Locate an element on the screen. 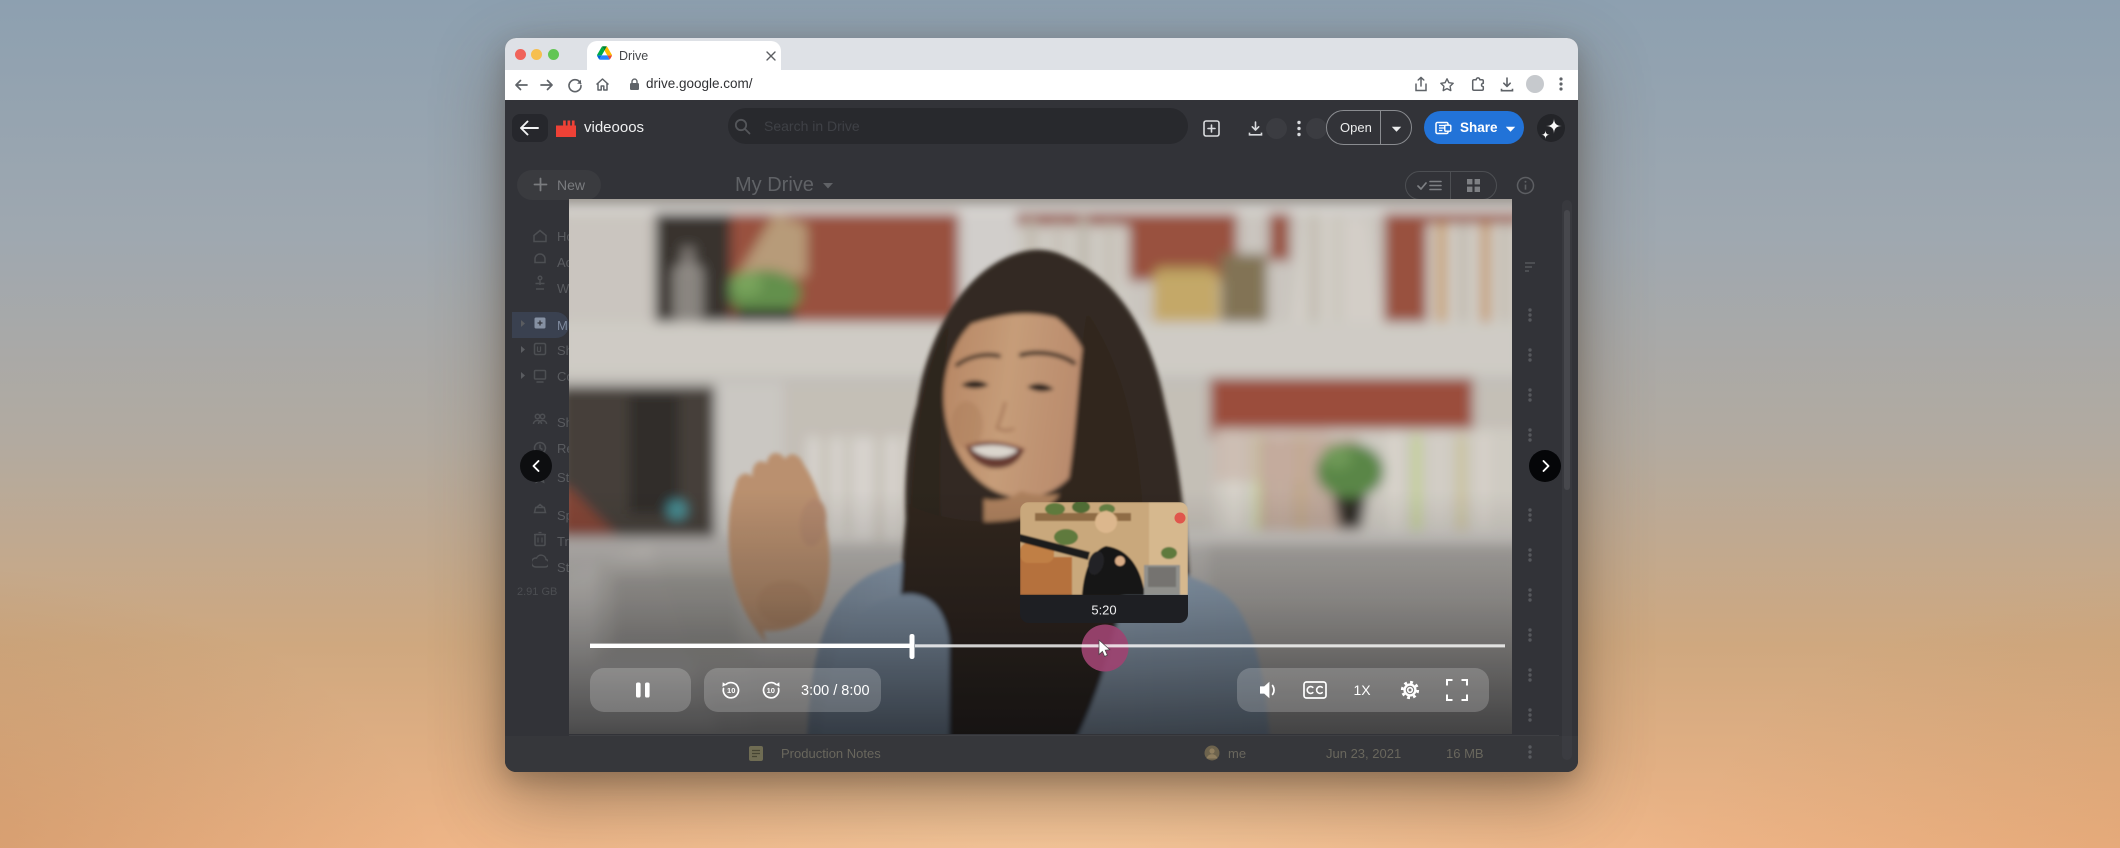  svg-text: 5:20 is located at coordinates (1103, 610).